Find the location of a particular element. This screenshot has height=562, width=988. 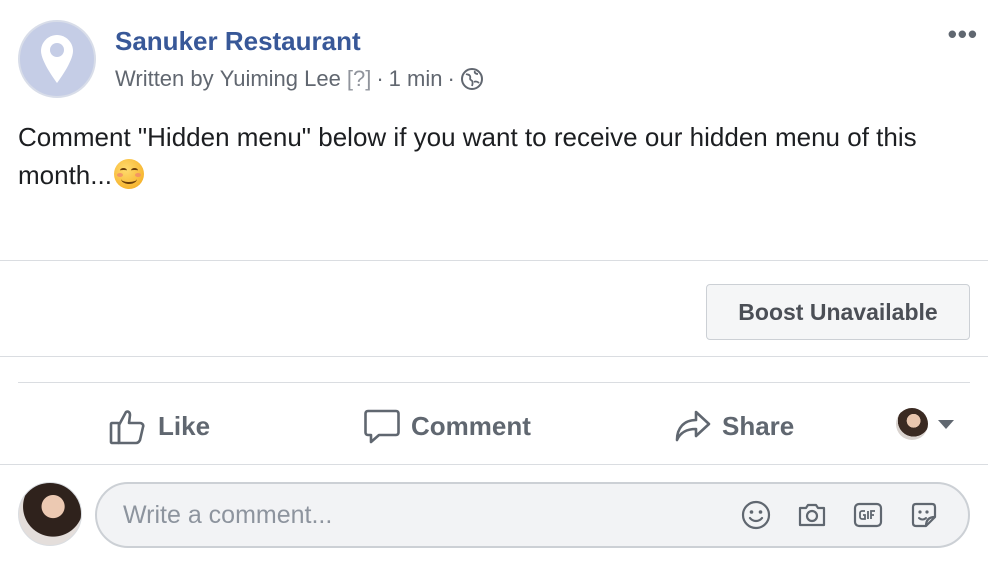

share-label: Share is located at coordinates (758, 425).